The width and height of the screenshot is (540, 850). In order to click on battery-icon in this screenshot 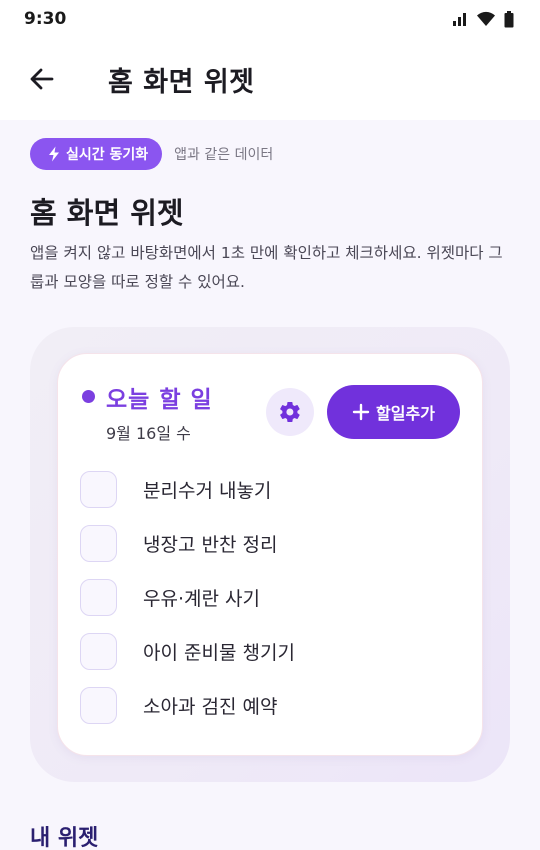, I will do `click(509, 18)`.